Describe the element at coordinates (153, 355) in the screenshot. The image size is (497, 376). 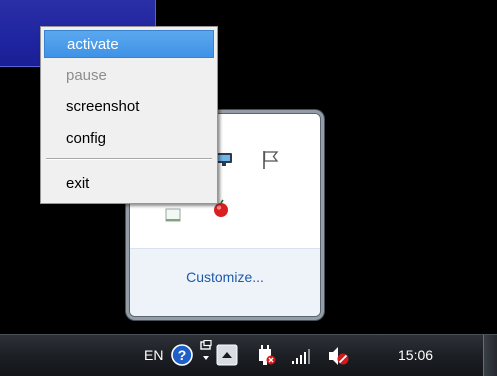
I see `language-indicator: EN` at that location.